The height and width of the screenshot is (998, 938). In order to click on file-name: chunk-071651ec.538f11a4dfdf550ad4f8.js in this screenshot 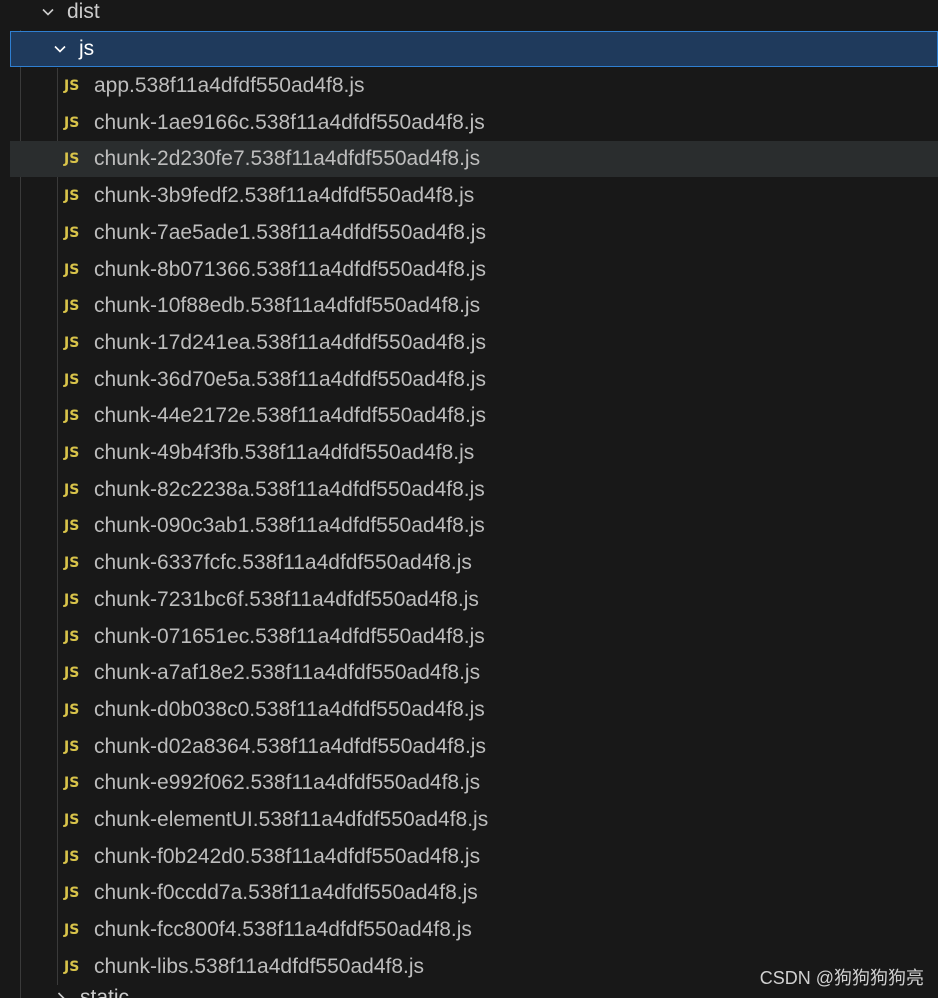, I will do `click(289, 636)`.